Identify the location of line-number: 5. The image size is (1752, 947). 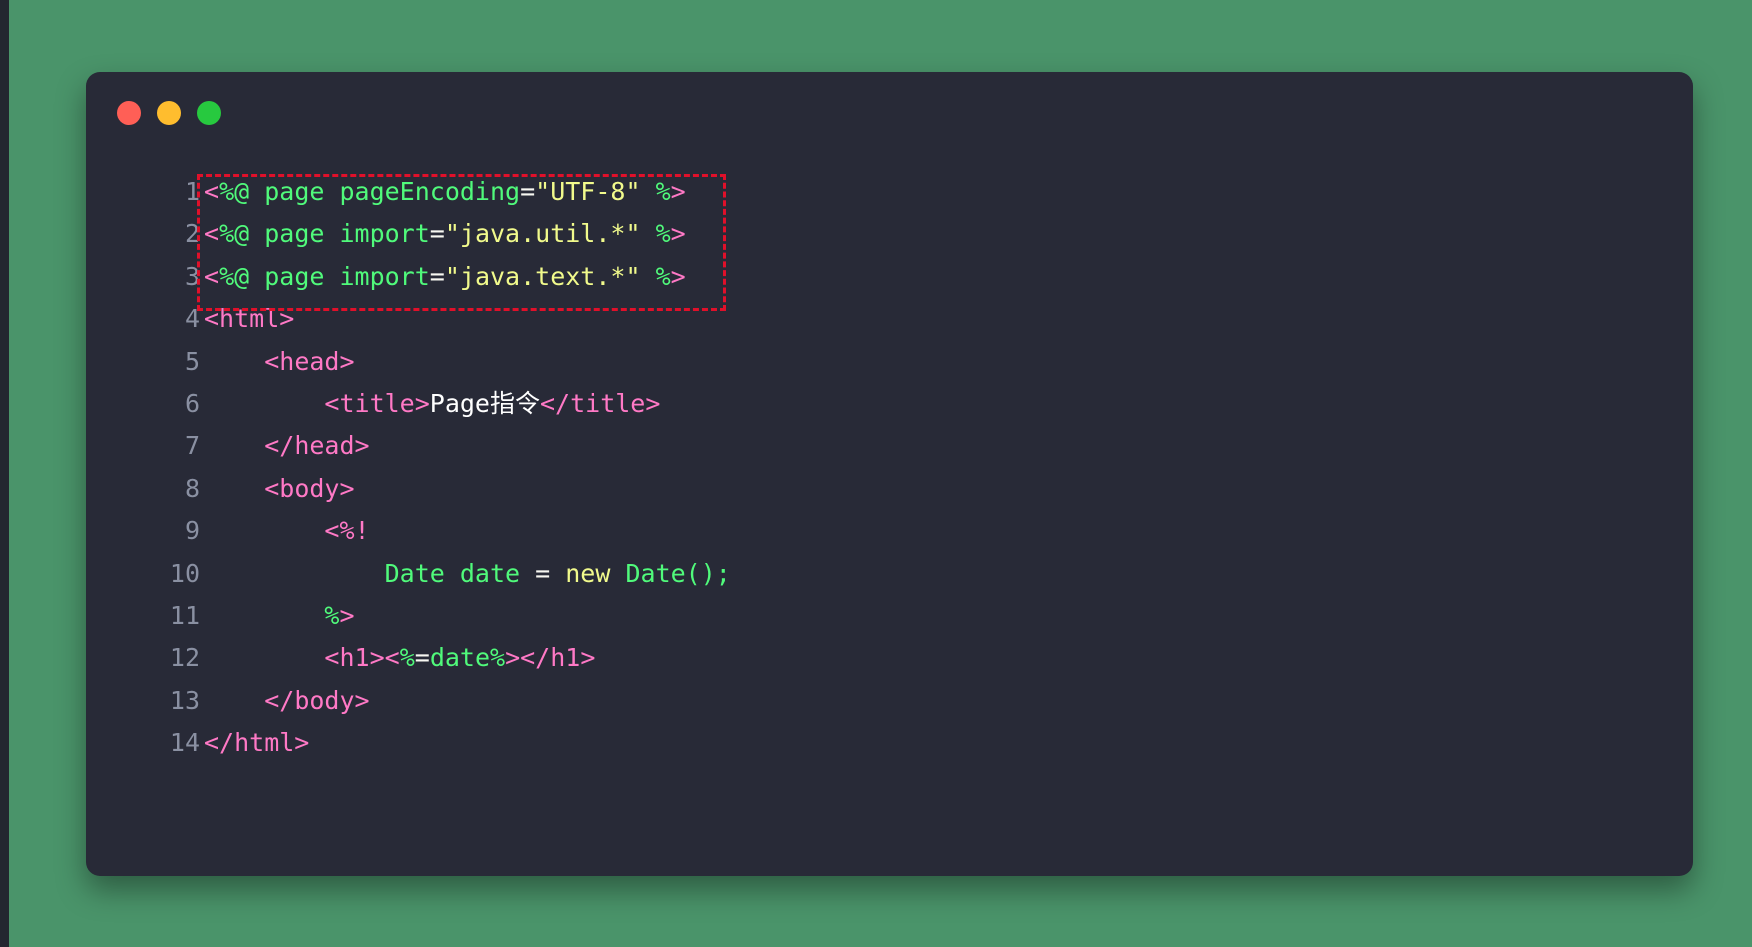
(192, 361).